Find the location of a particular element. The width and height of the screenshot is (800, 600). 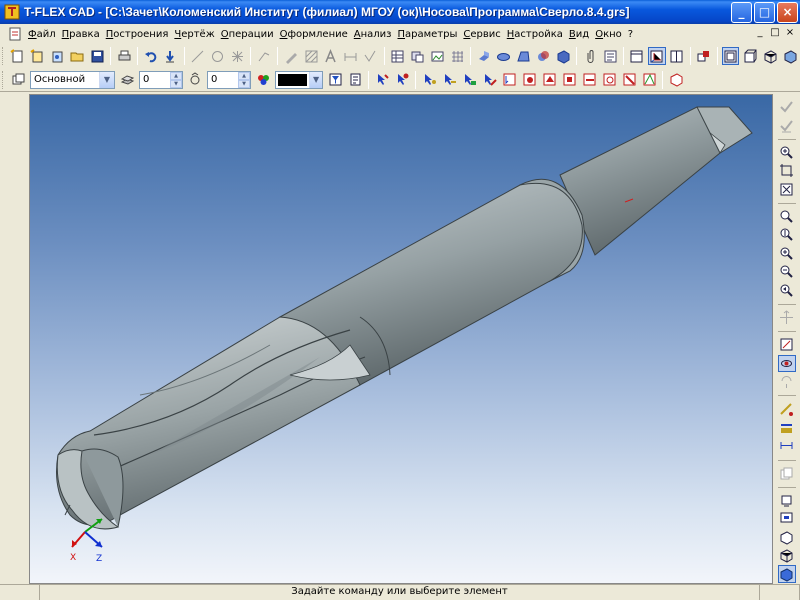

maximize-button: □ is located at coordinates (764, 12).